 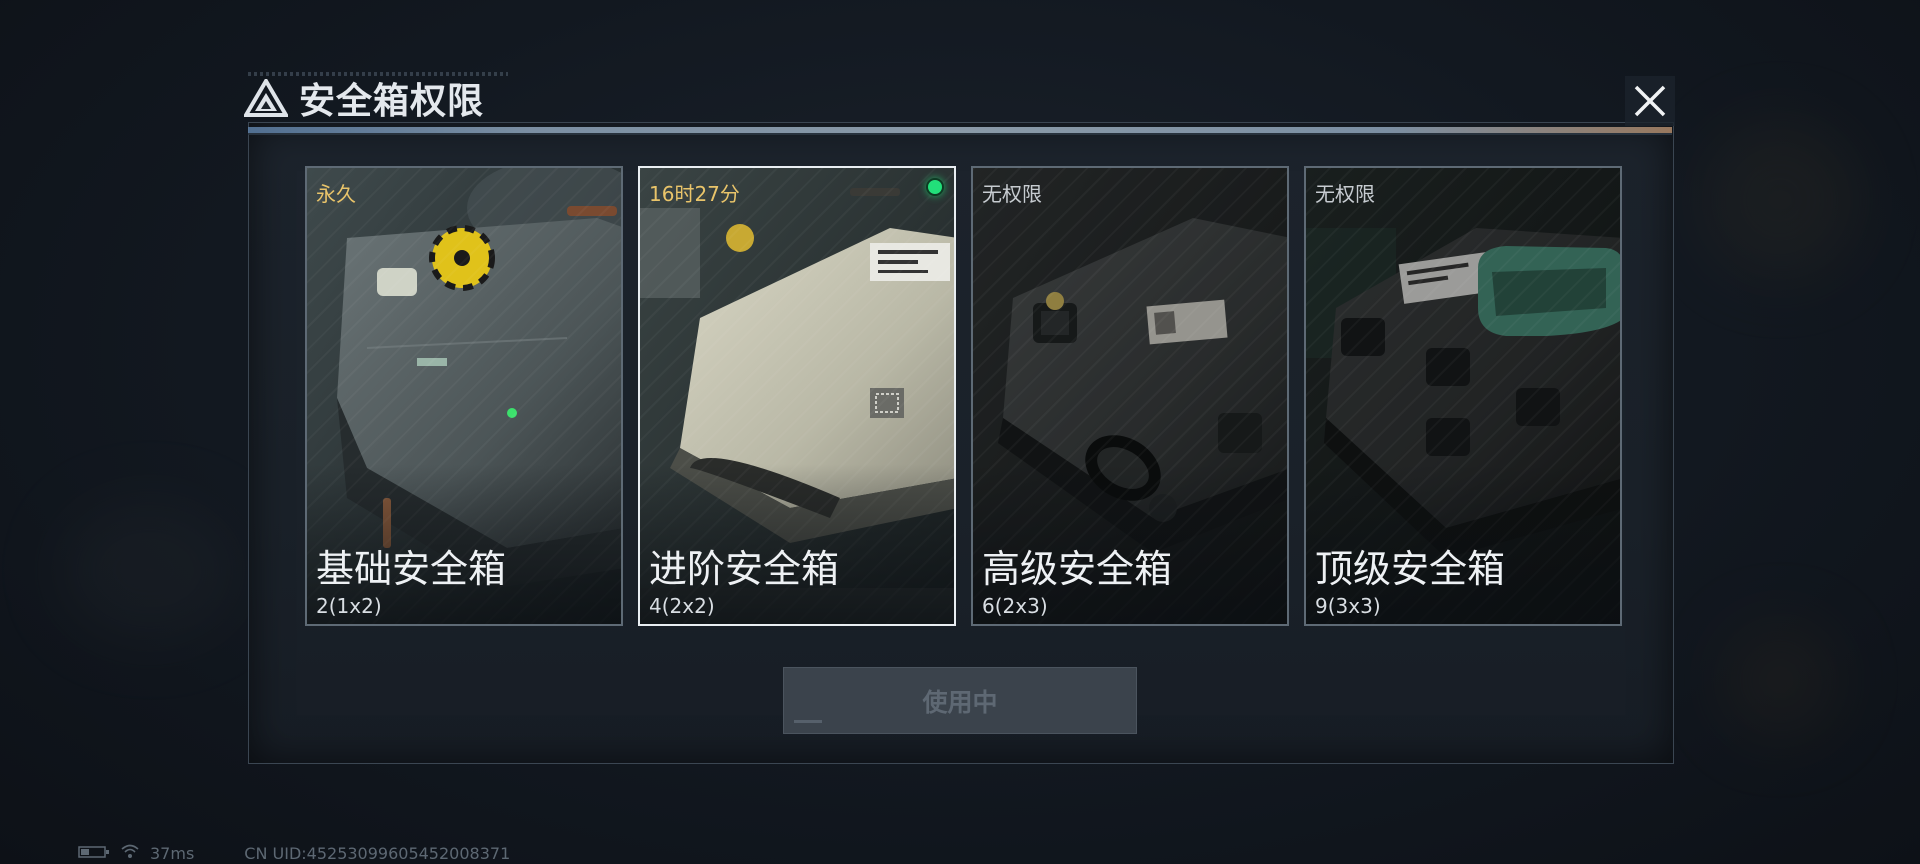 I want to click on dialog-top-accent, so click(x=960, y=131).